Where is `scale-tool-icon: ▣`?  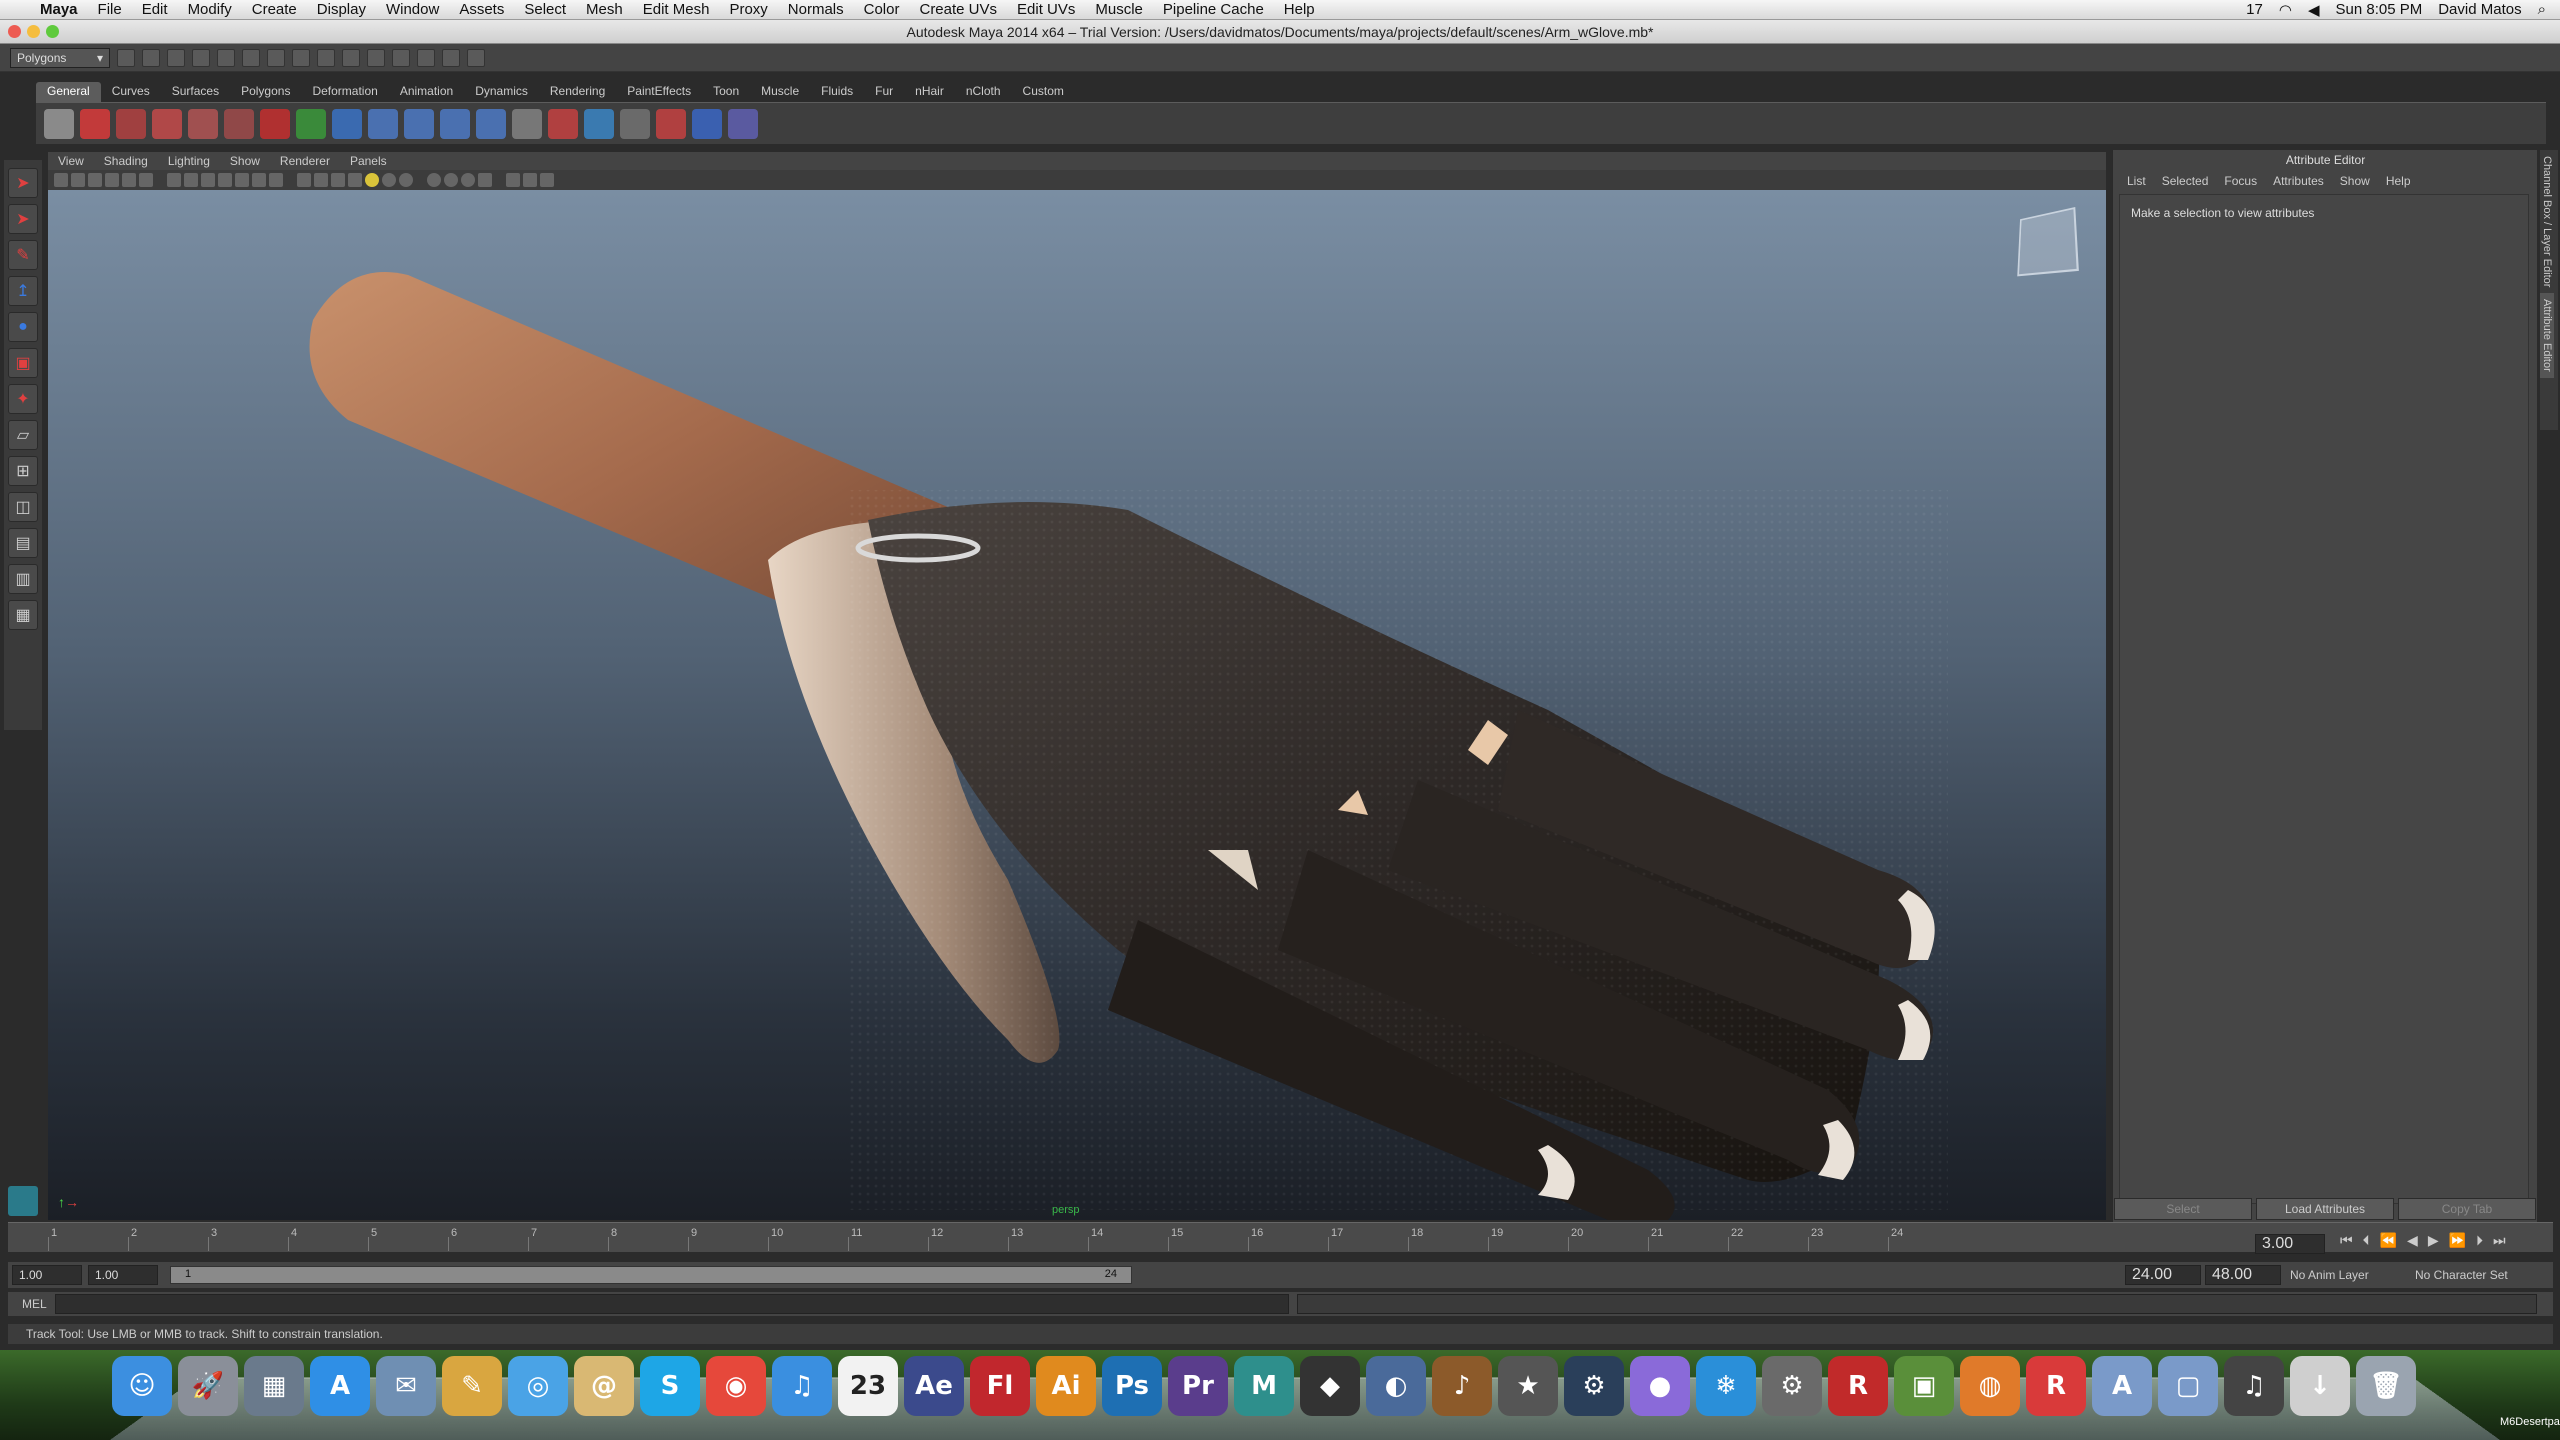 scale-tool-icon: ▣ is located at coordinates (23, 363).